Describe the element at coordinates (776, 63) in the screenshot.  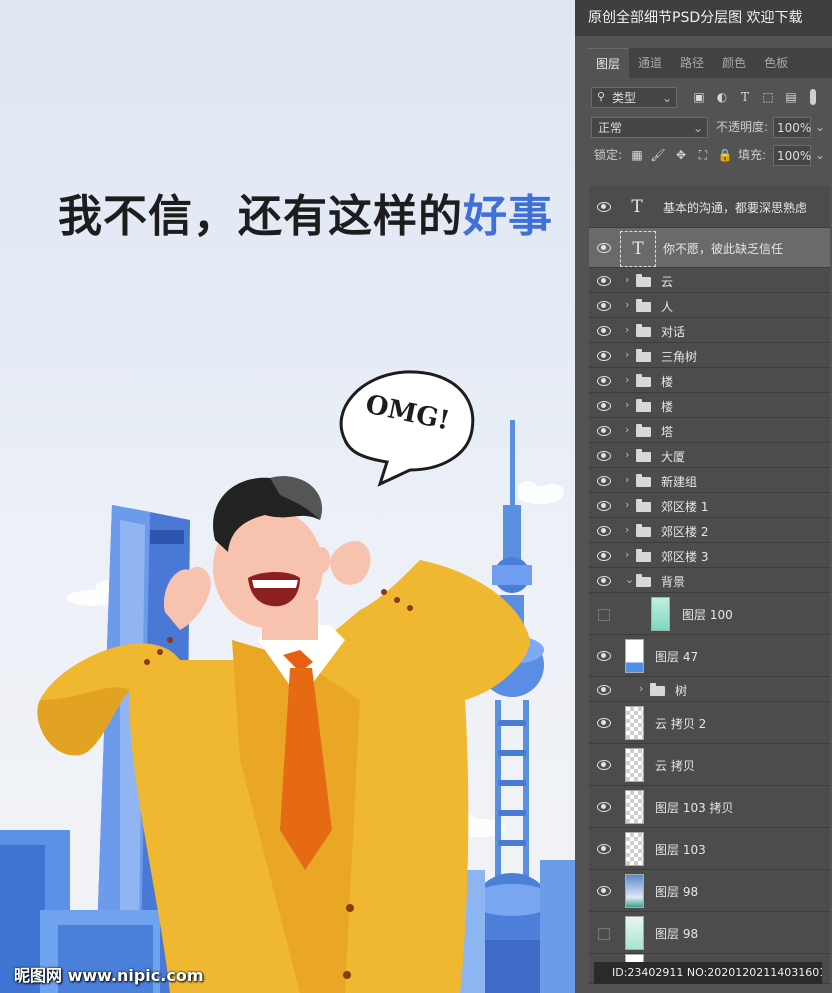
I see `tab-swatches: 色板` at that location.